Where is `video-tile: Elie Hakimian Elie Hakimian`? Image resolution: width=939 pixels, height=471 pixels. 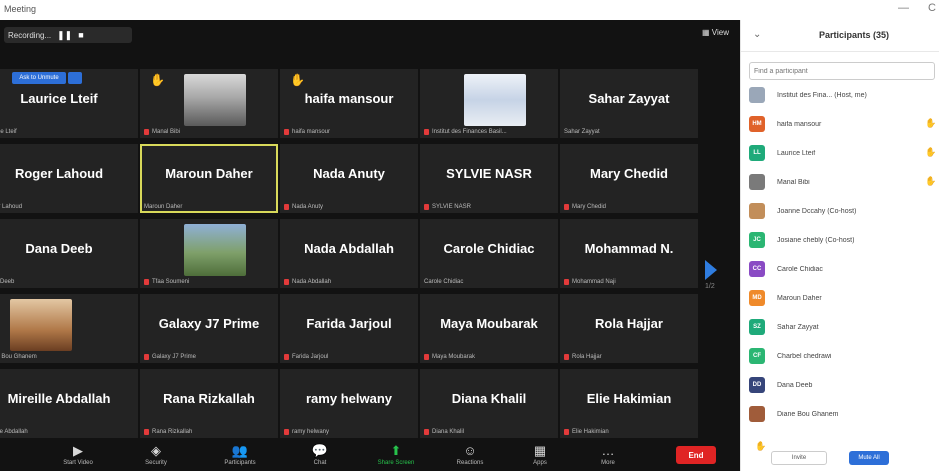
video-tile: Elie Hakimian Elie Hakimian is located at coordinates (629, 403).